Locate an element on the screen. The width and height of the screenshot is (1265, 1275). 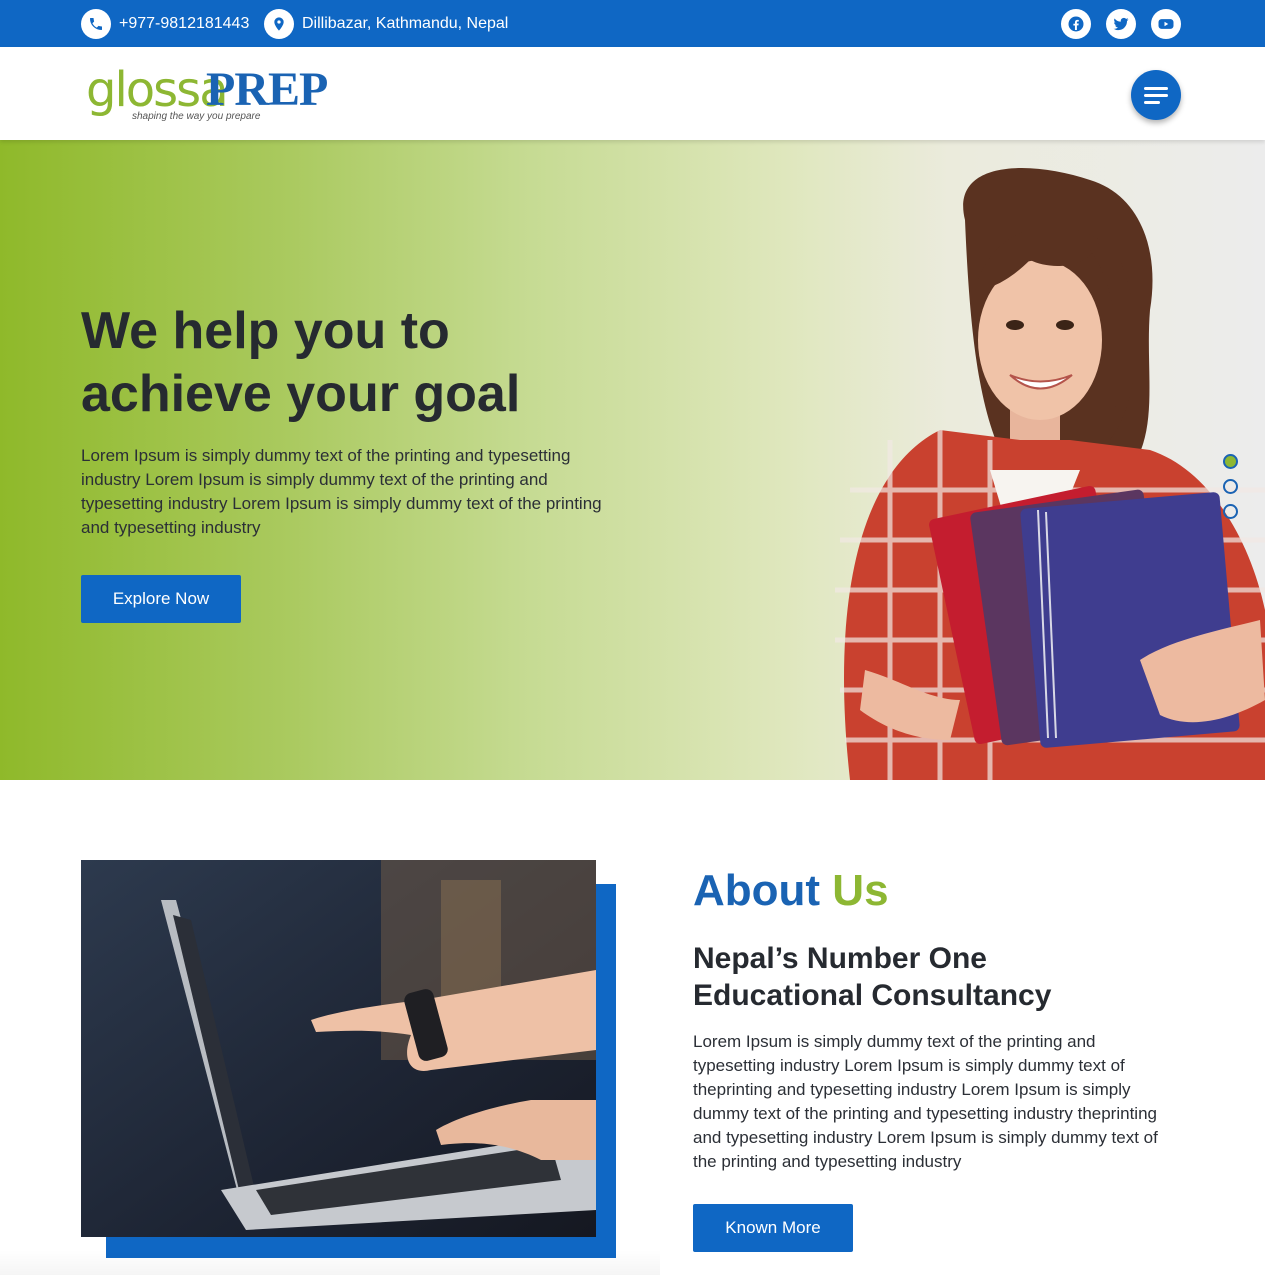
location-pin-icon is located at coordinates (279, 24).